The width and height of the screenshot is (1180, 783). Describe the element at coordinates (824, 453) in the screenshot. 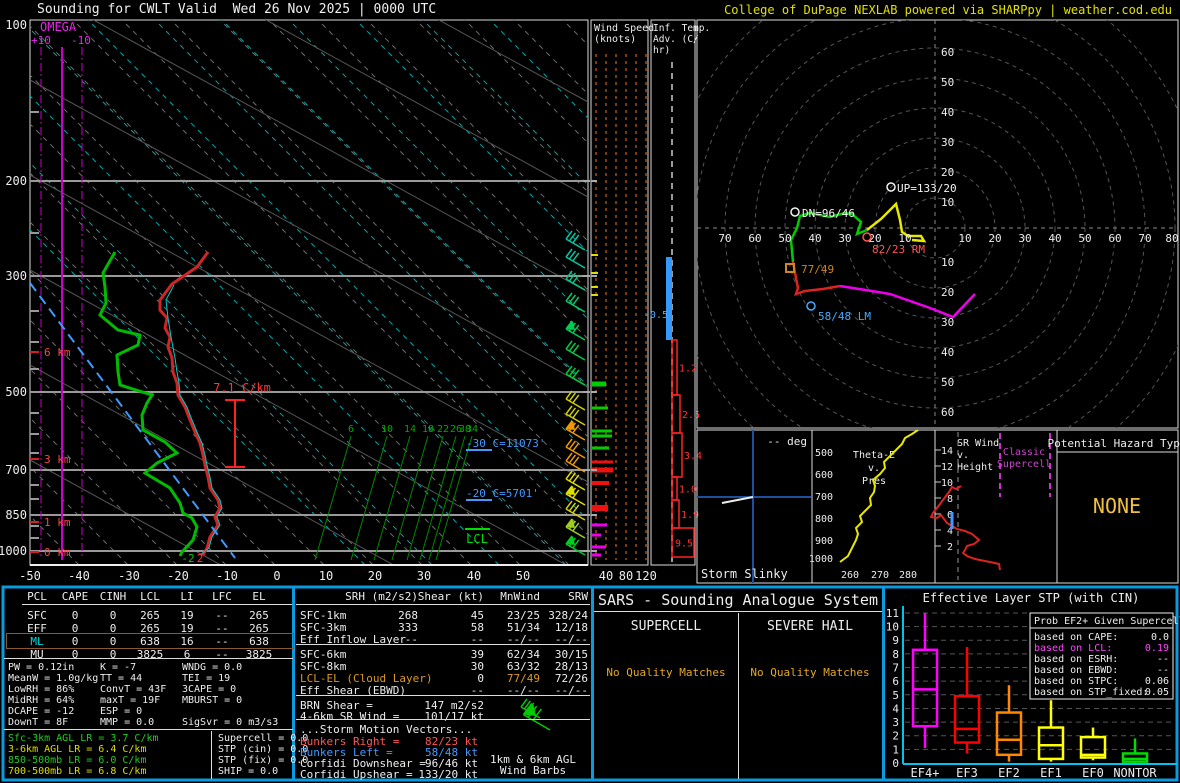

I see `theta-e-y-label: 500` at that location.